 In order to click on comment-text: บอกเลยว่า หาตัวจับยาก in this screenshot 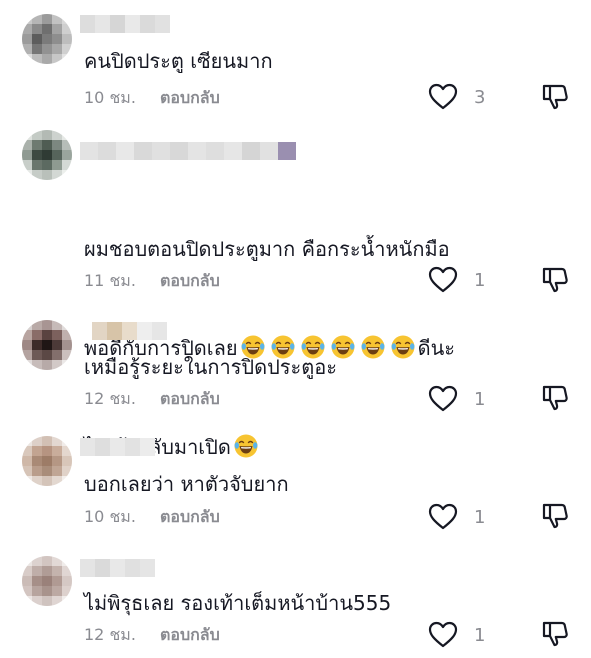, I will do `click(186, 484)`.